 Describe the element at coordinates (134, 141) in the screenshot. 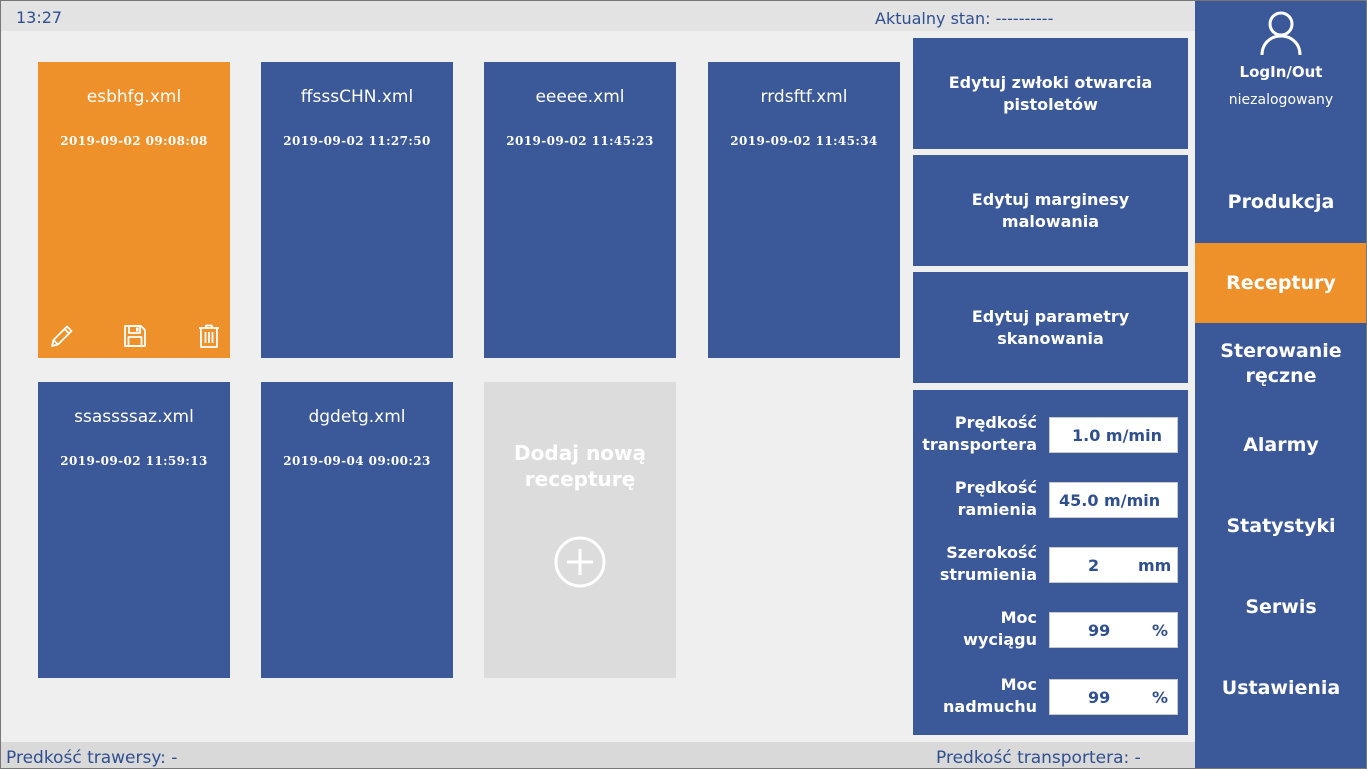

I see `recipe-date: 2019-09-02 09:08:08` at that location.